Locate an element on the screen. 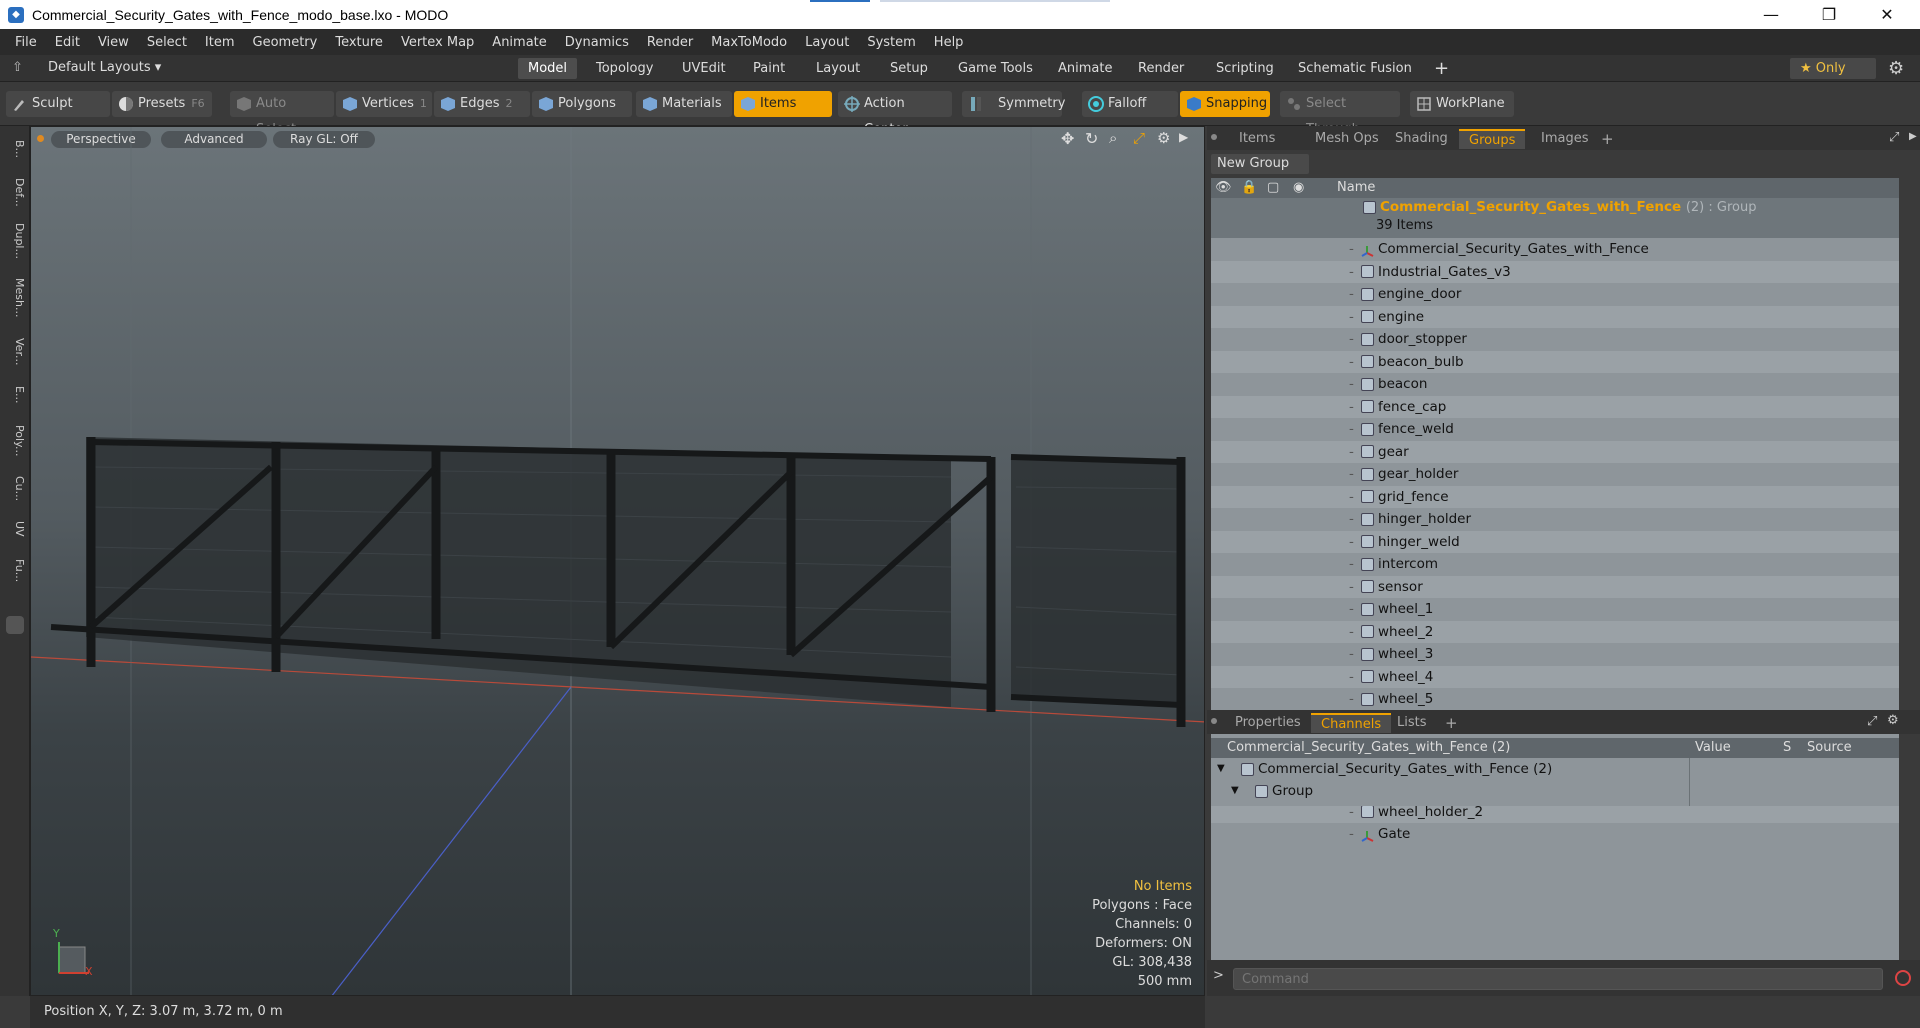 The image size is (1920, 1028). tab-mesh-ops: Mesh Ops is located at coordinates (1347, 139).